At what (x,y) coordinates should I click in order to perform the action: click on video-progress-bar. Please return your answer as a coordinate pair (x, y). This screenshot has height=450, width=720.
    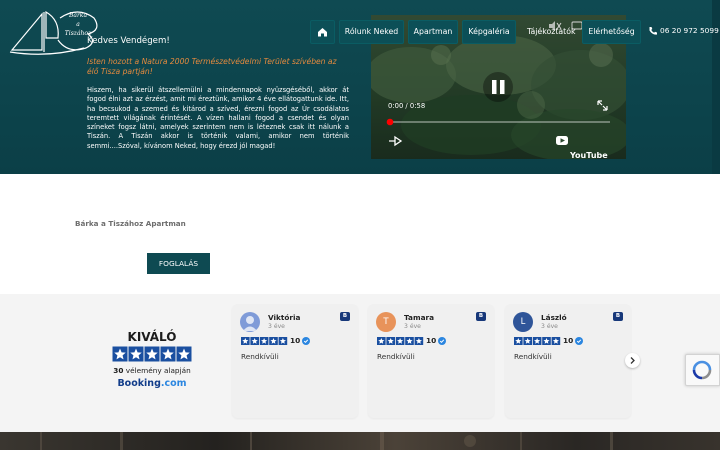
    Looking at the image, I should click on (498, 122).